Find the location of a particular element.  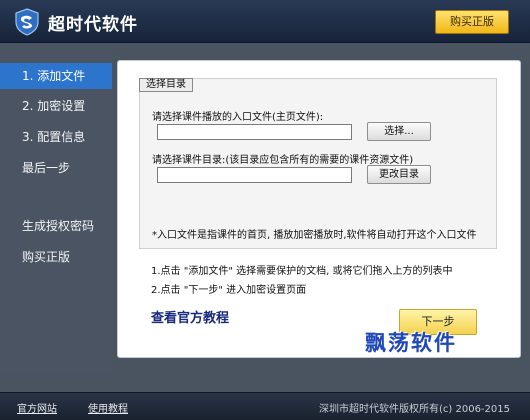

change-directory-button: 更改目录 is located at coordinates (399, 174).